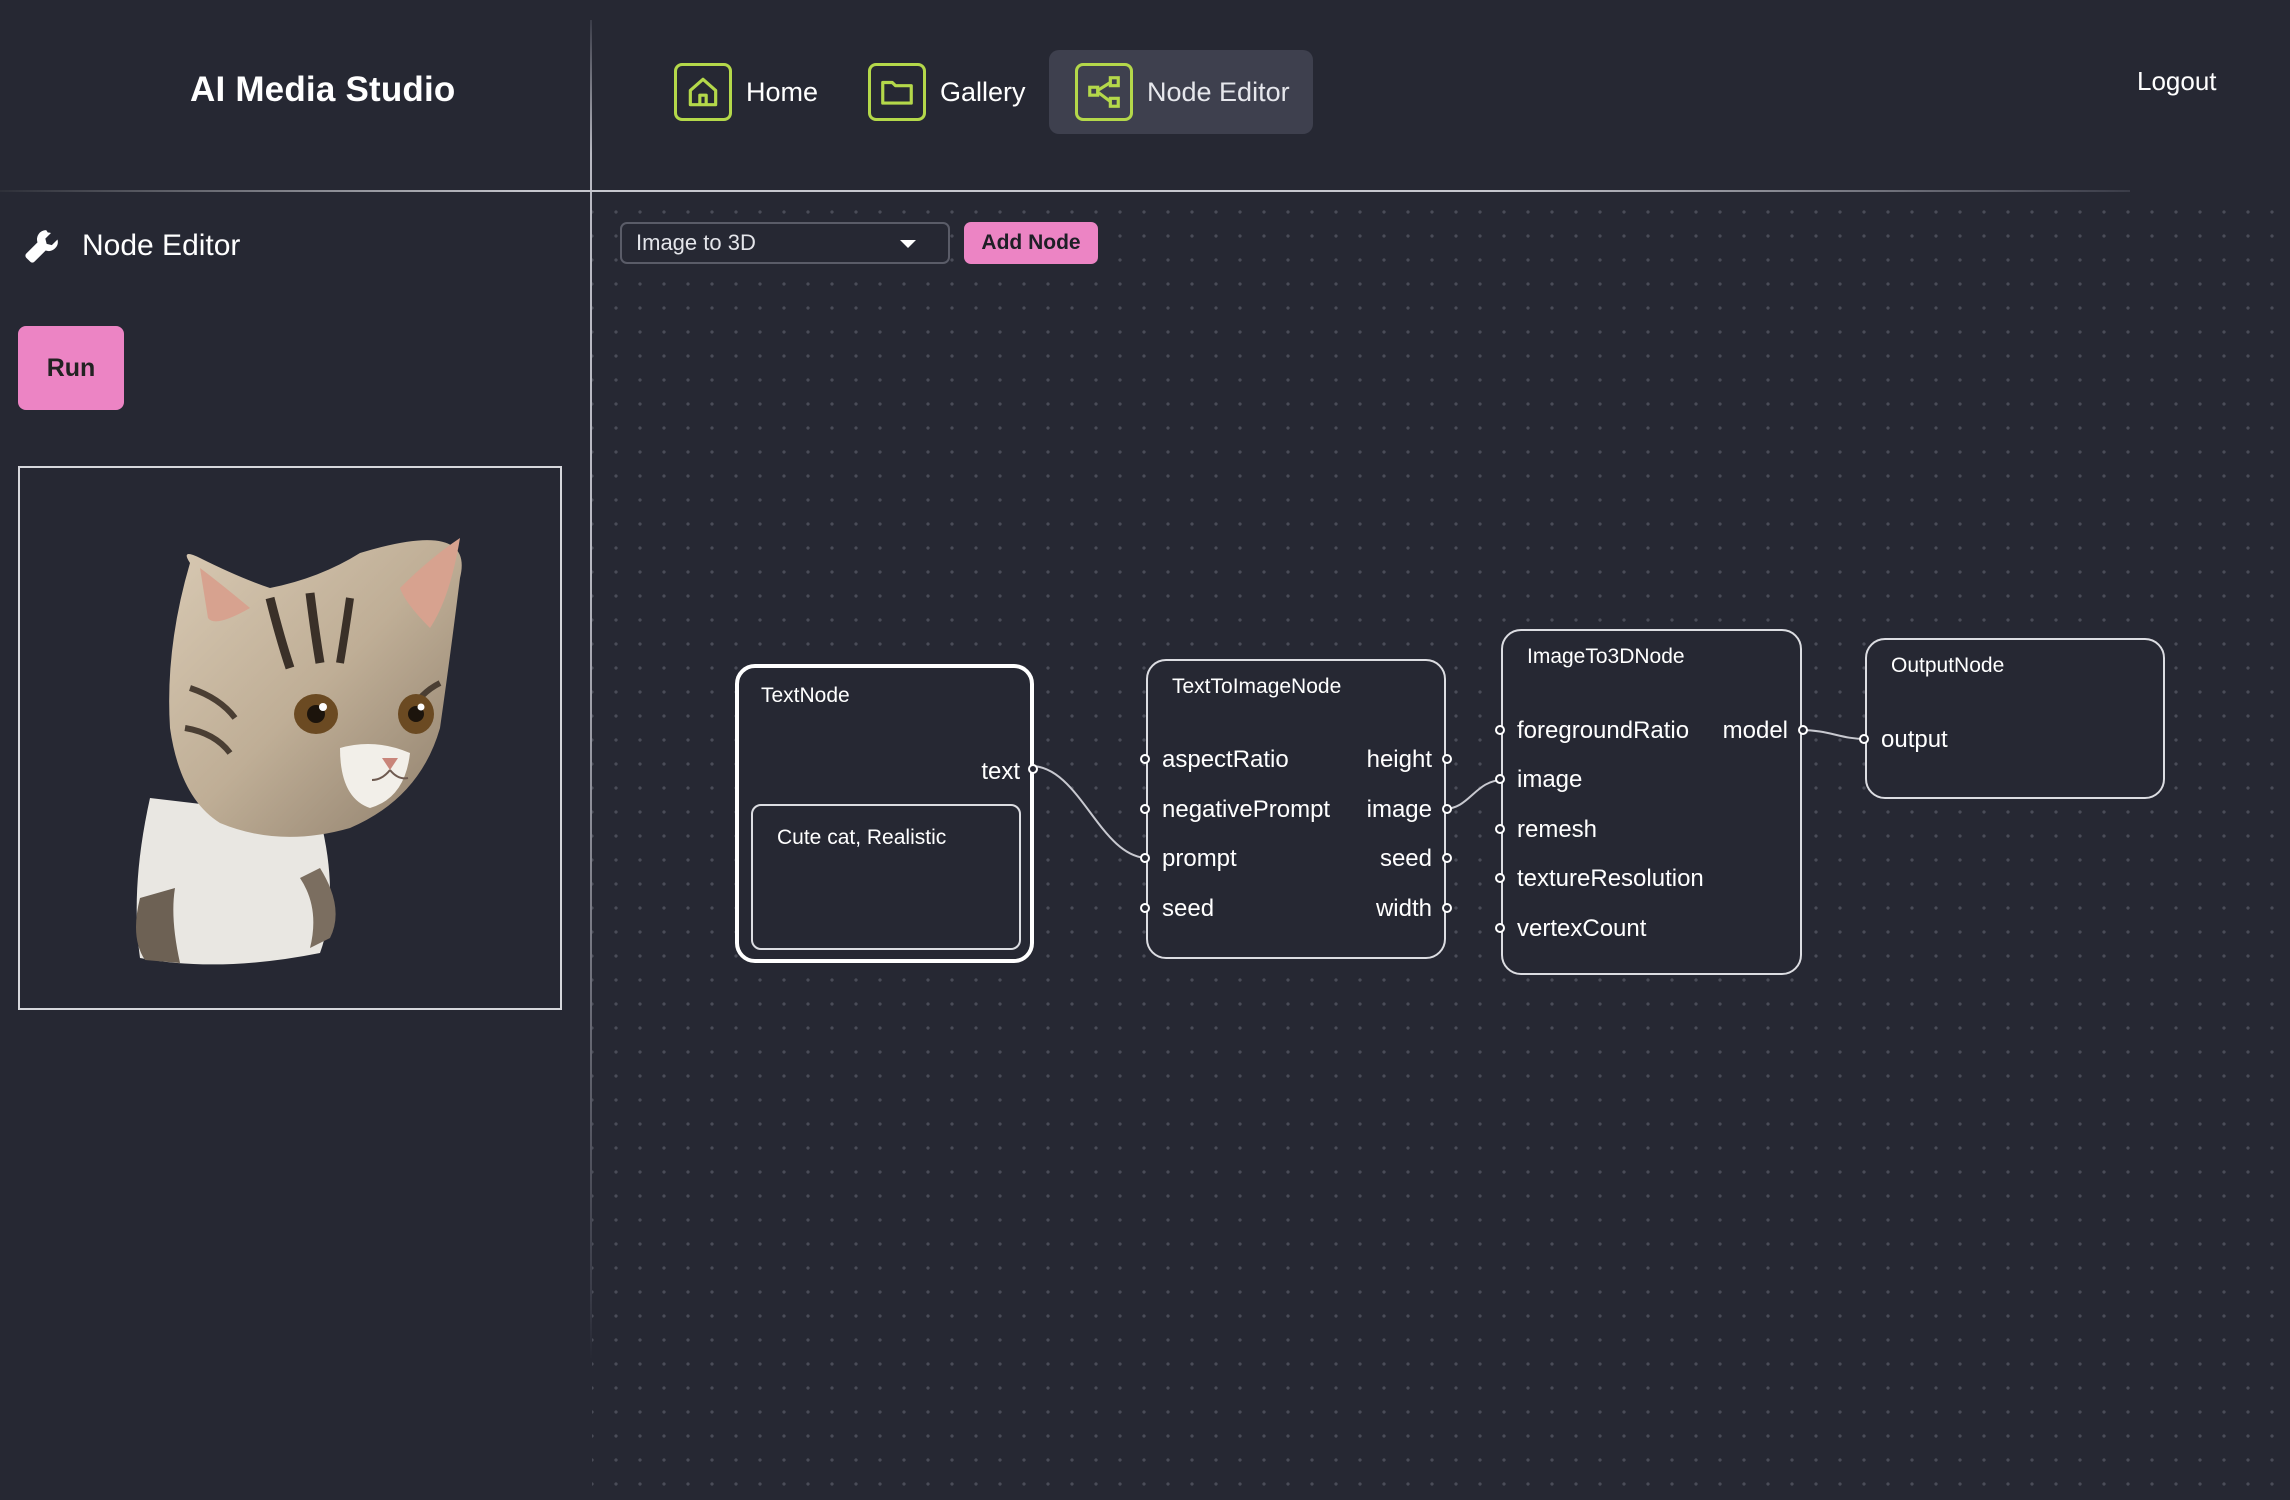 This screenshot has width=2290, height=1500. I want to click on node-title: OutputNode, so click(1948, 665).